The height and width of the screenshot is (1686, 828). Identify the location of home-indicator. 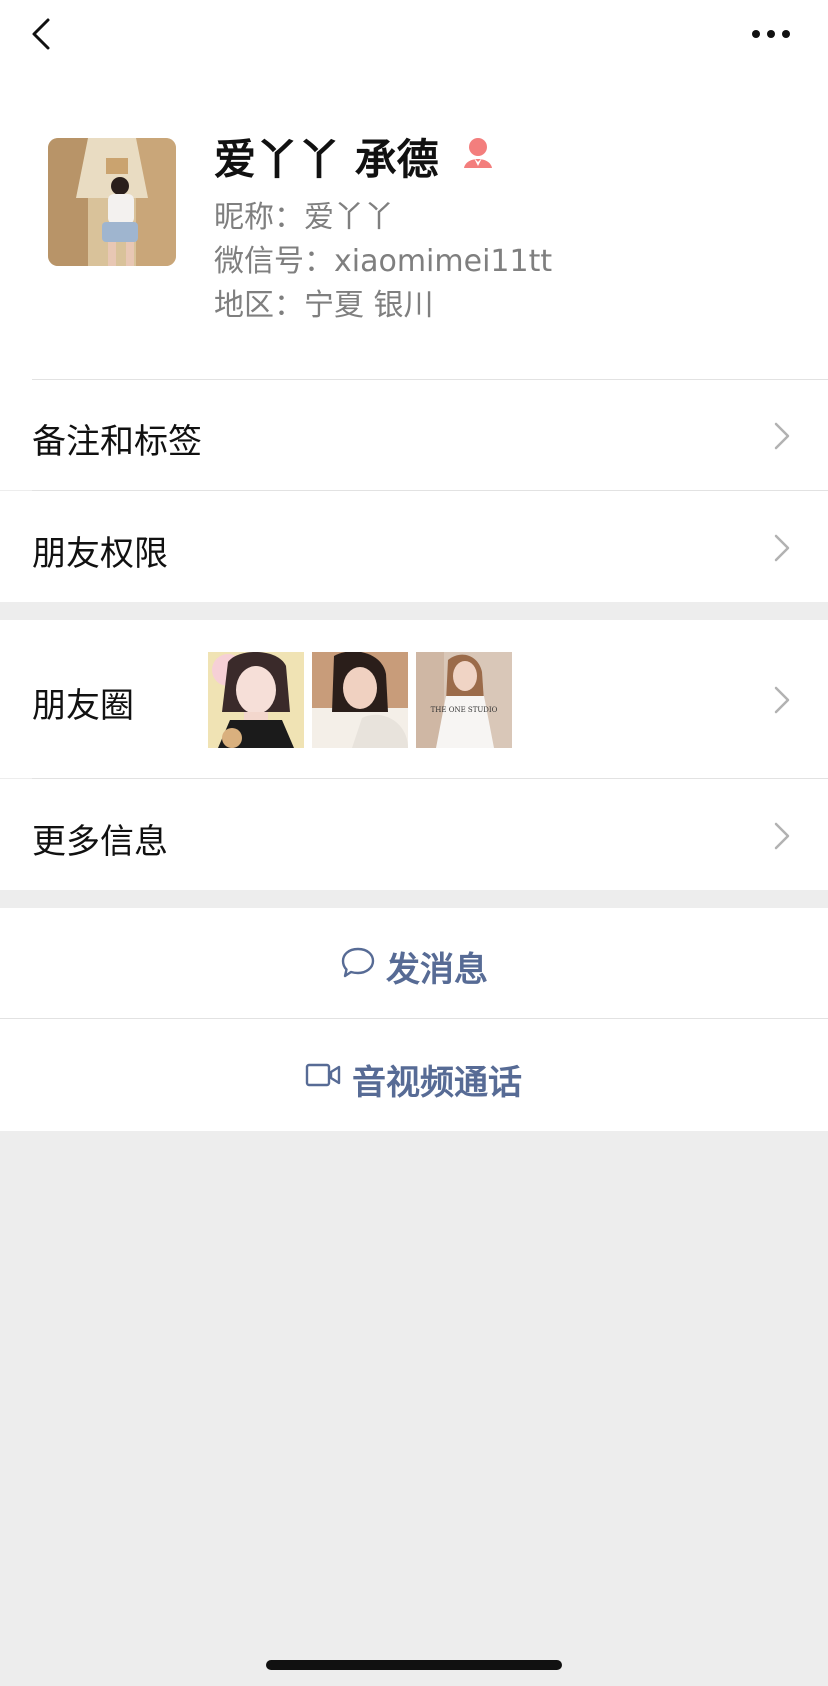
(414, 1665).